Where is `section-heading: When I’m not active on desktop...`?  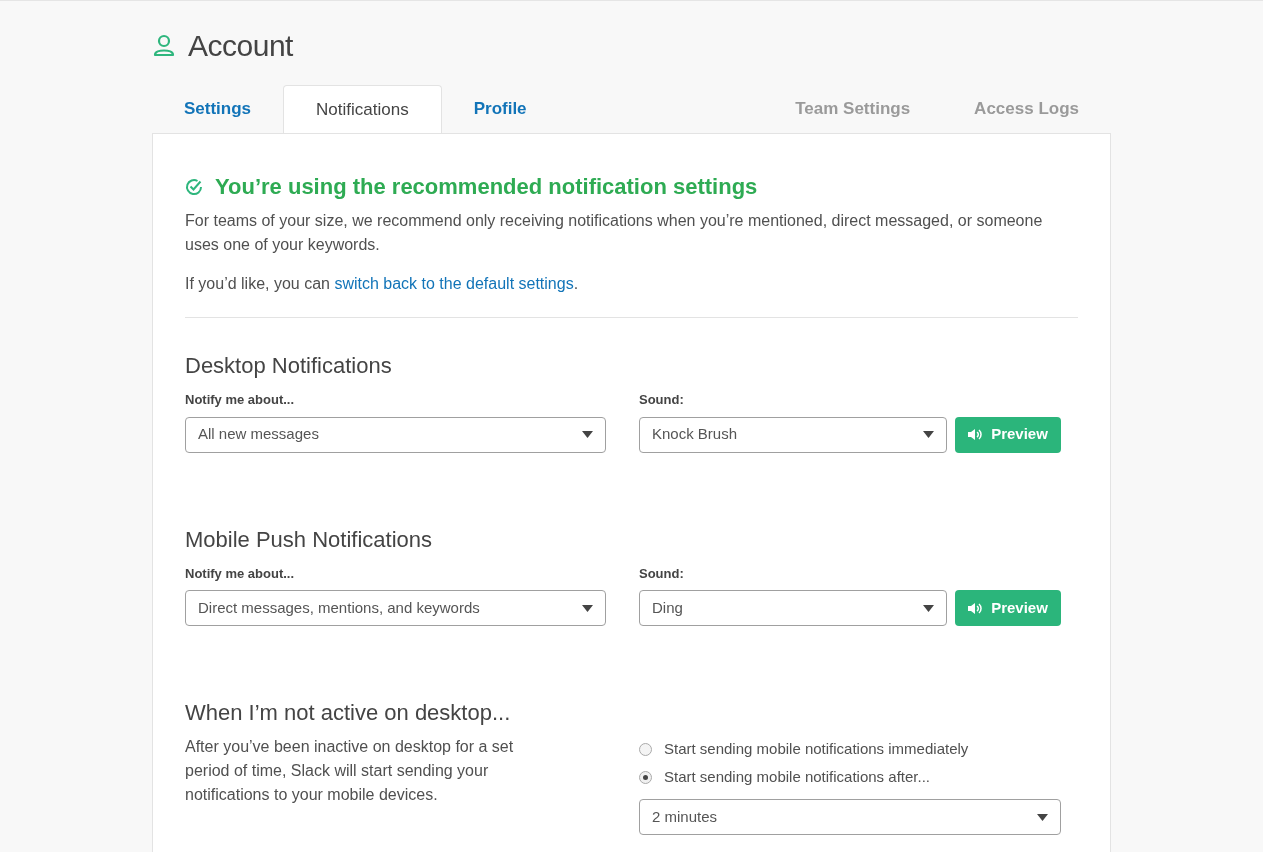 section-heading: When I’m not active on desktop... is located at coordinates (348, 713).